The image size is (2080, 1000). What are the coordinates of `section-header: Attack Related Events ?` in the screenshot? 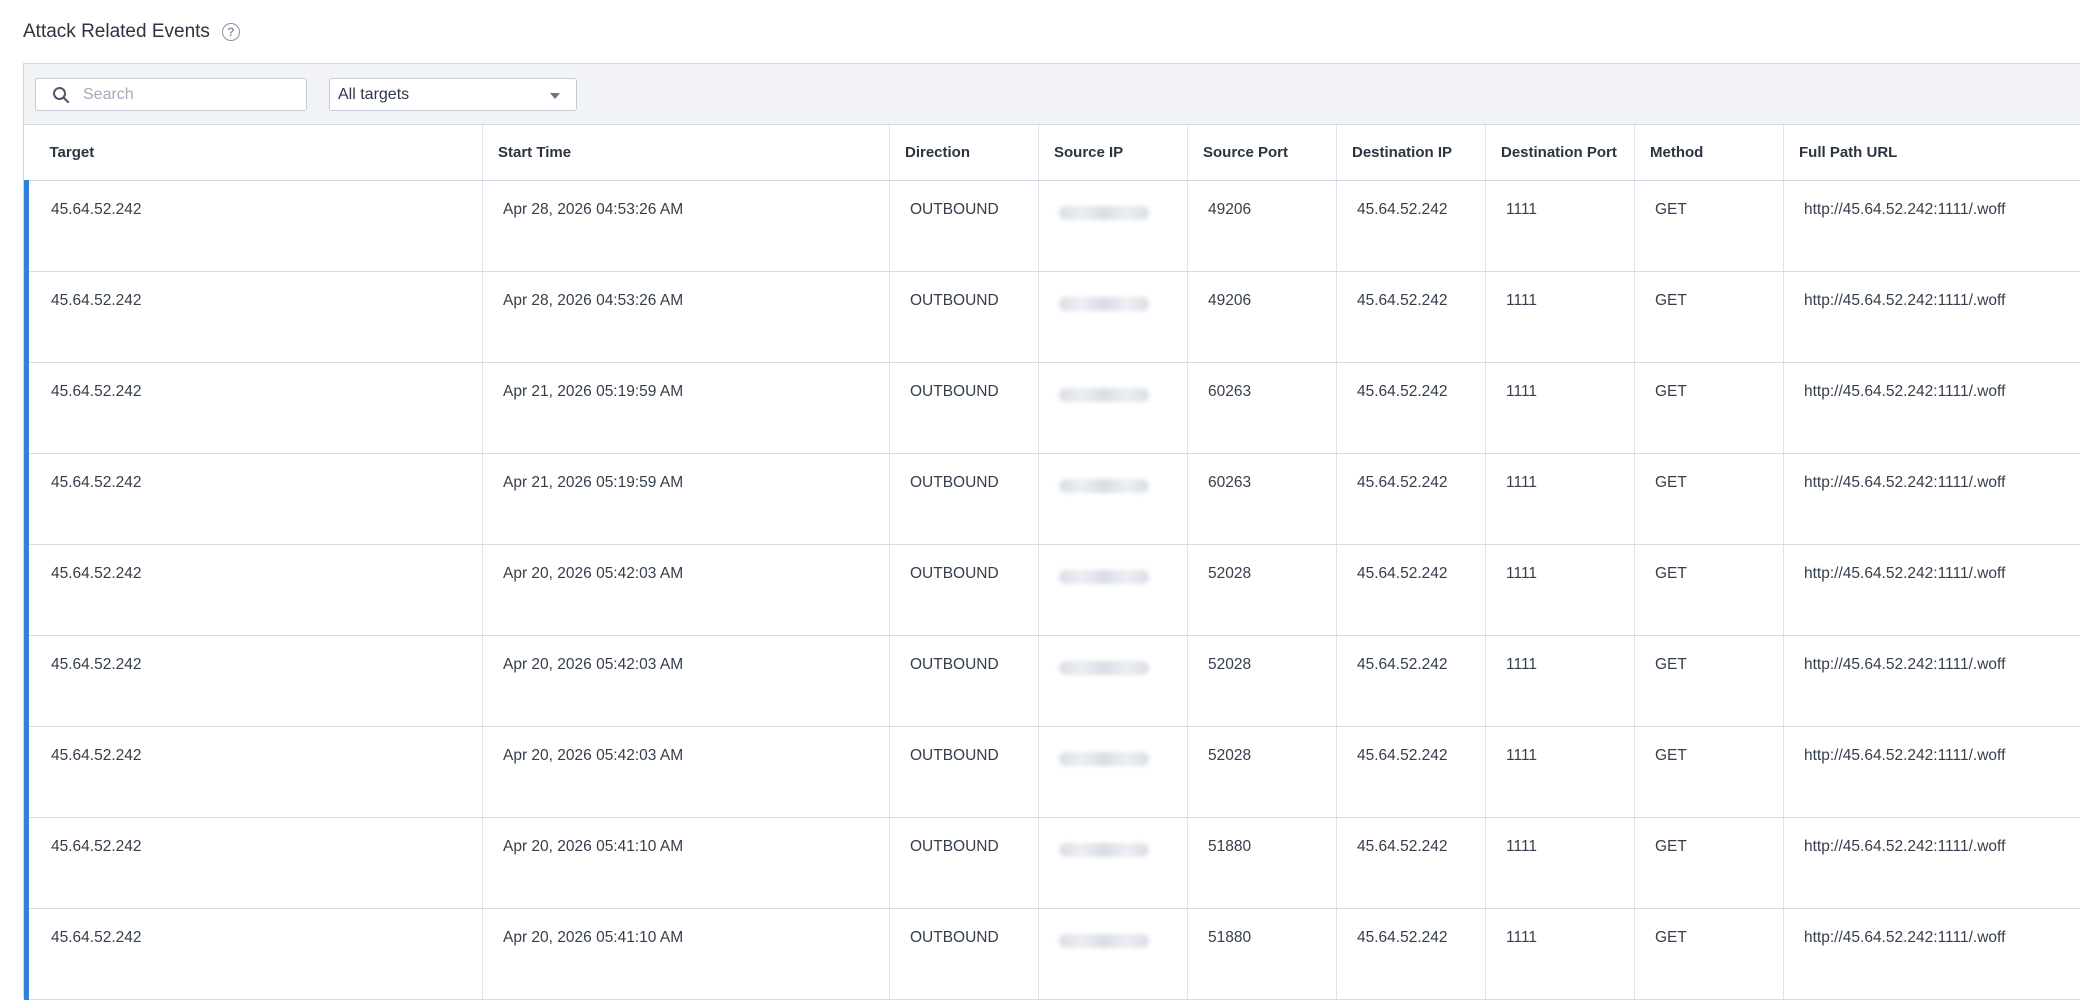 It's located at (131, 32).